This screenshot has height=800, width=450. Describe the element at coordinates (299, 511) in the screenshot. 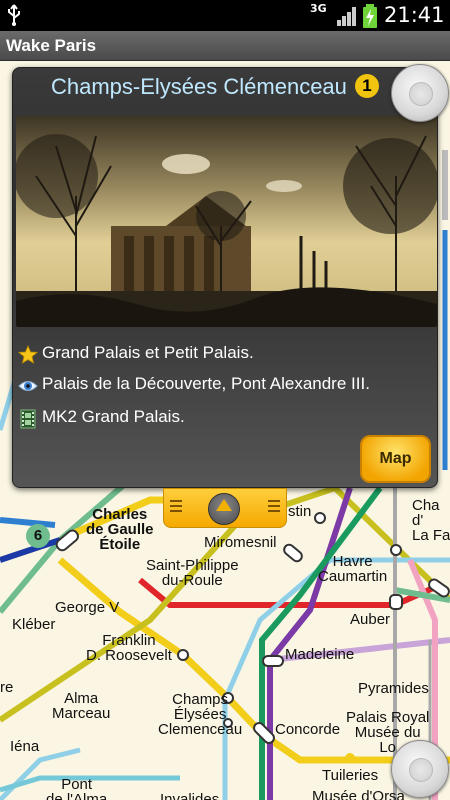

I see `station-stin: stin` at that location.